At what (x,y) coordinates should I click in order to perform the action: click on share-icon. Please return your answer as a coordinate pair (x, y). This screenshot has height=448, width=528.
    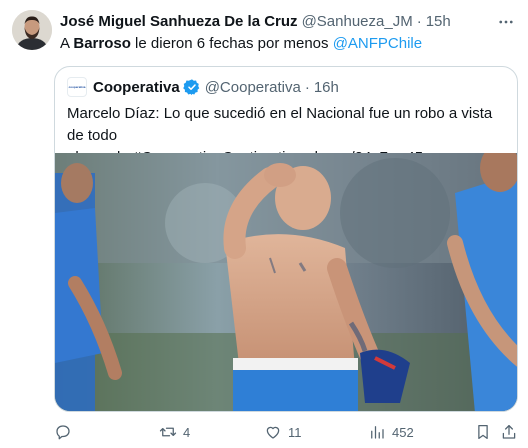
    Looking at the image, I should click on (509, 431).